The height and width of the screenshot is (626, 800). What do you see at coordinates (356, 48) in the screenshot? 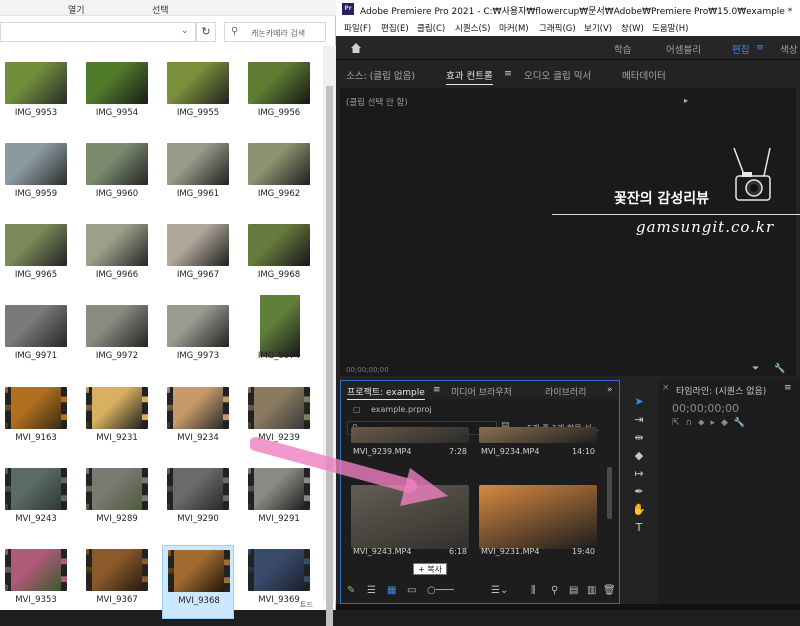
I see `home-icon` at bounding box center [356, 48].